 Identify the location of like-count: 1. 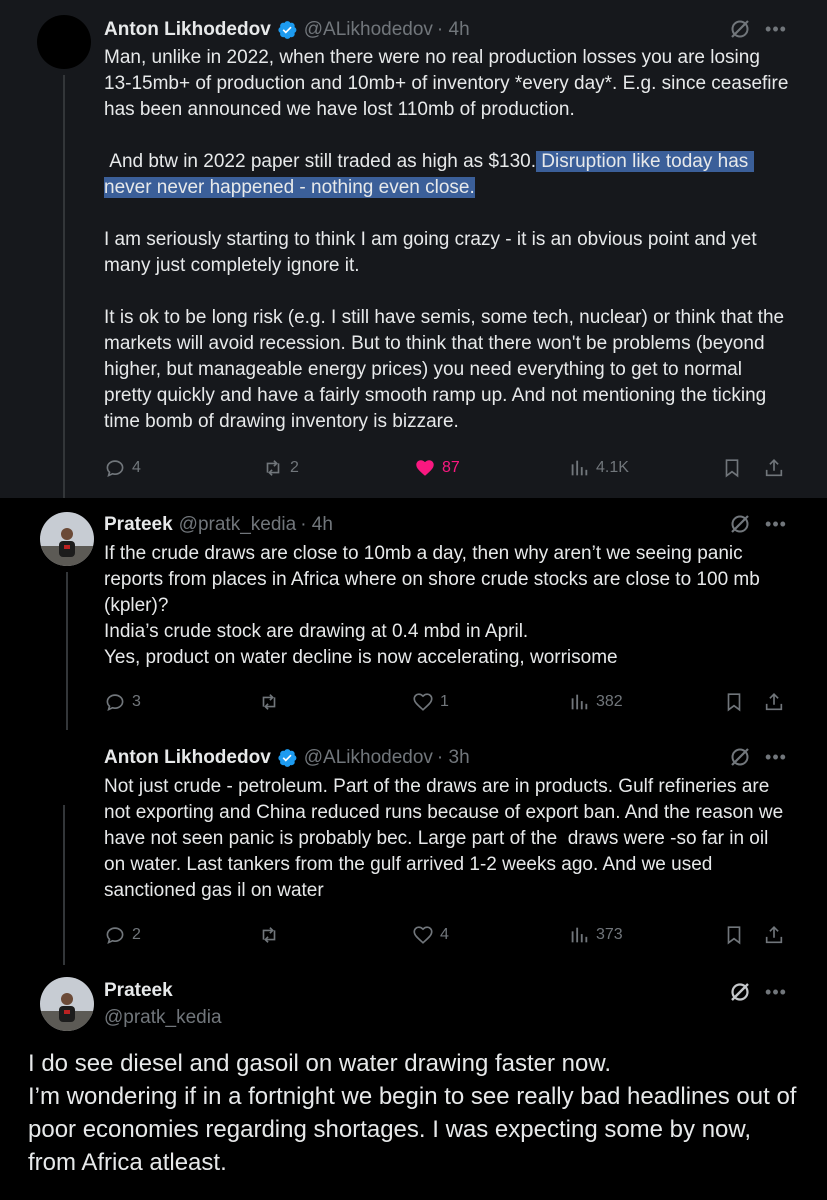
(444, 701).